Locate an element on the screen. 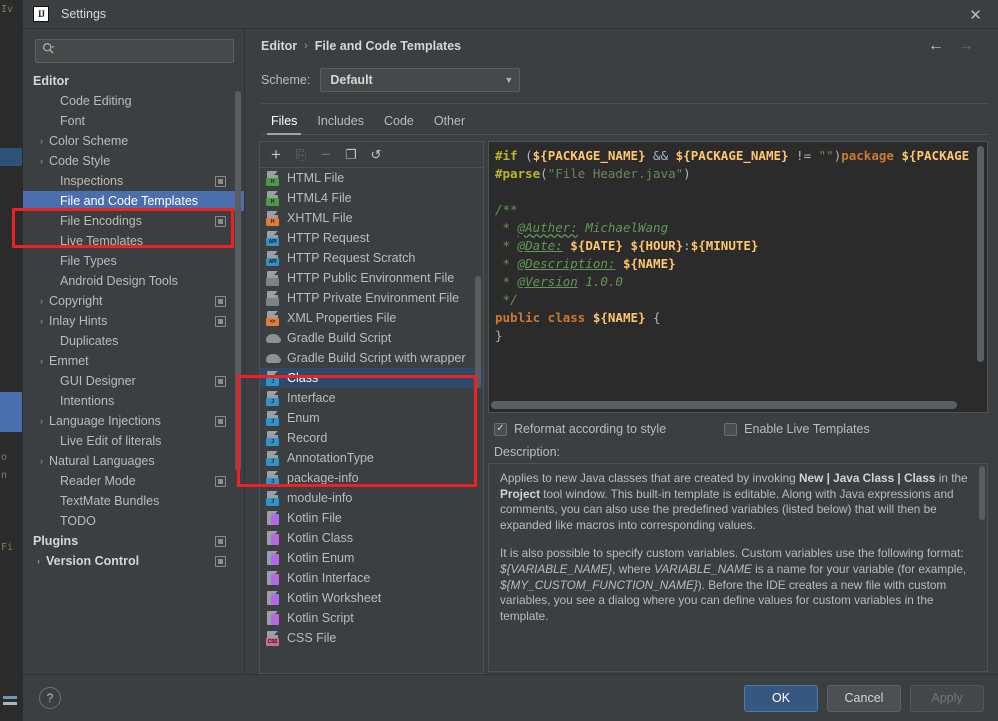 The image size is (998, 721). sidebar-item-duplicates: Duplicates is located at coordinates (133, 341).